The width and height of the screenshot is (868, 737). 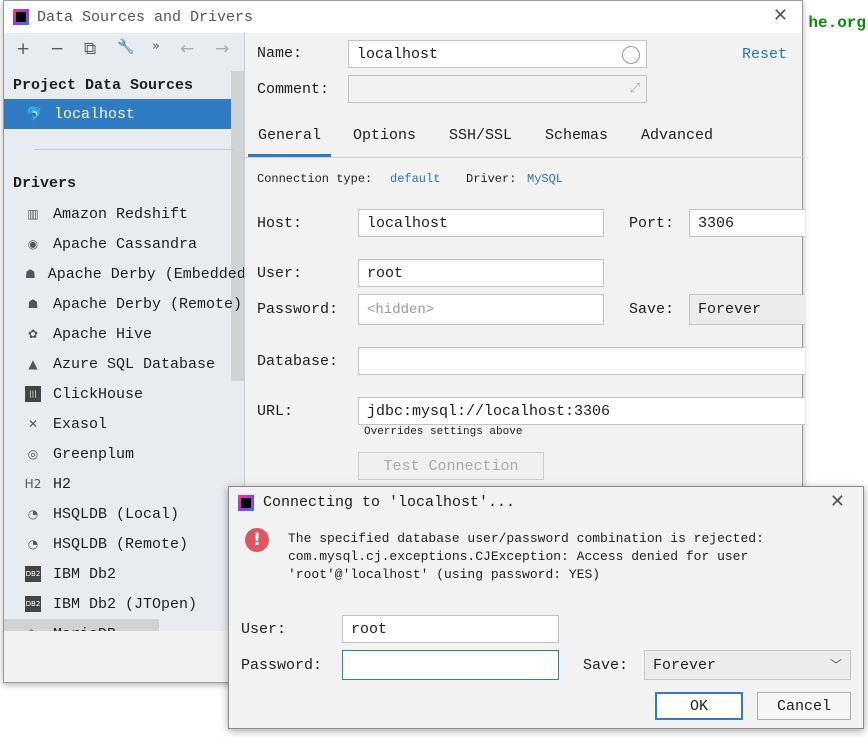 I want to click on project-data-sources-header: Project Data Sources, so click(x=103, y=85).